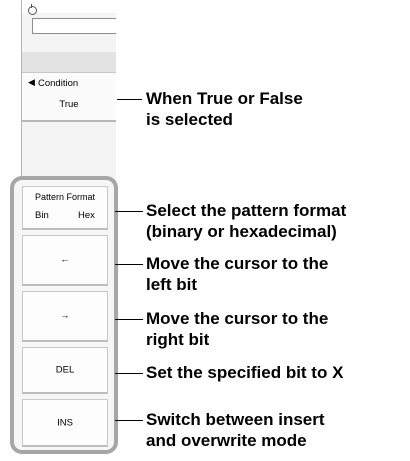 The image size is (410, 461). I want to click on callout-insert-line1: Switch between insert, so click(235, 419).